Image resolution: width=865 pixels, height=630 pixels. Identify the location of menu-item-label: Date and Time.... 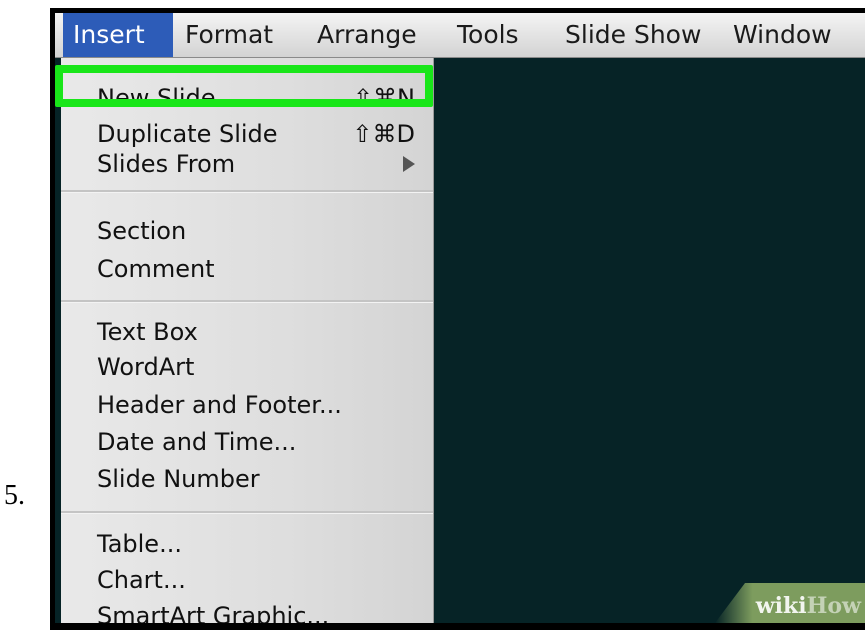
(197, 442).